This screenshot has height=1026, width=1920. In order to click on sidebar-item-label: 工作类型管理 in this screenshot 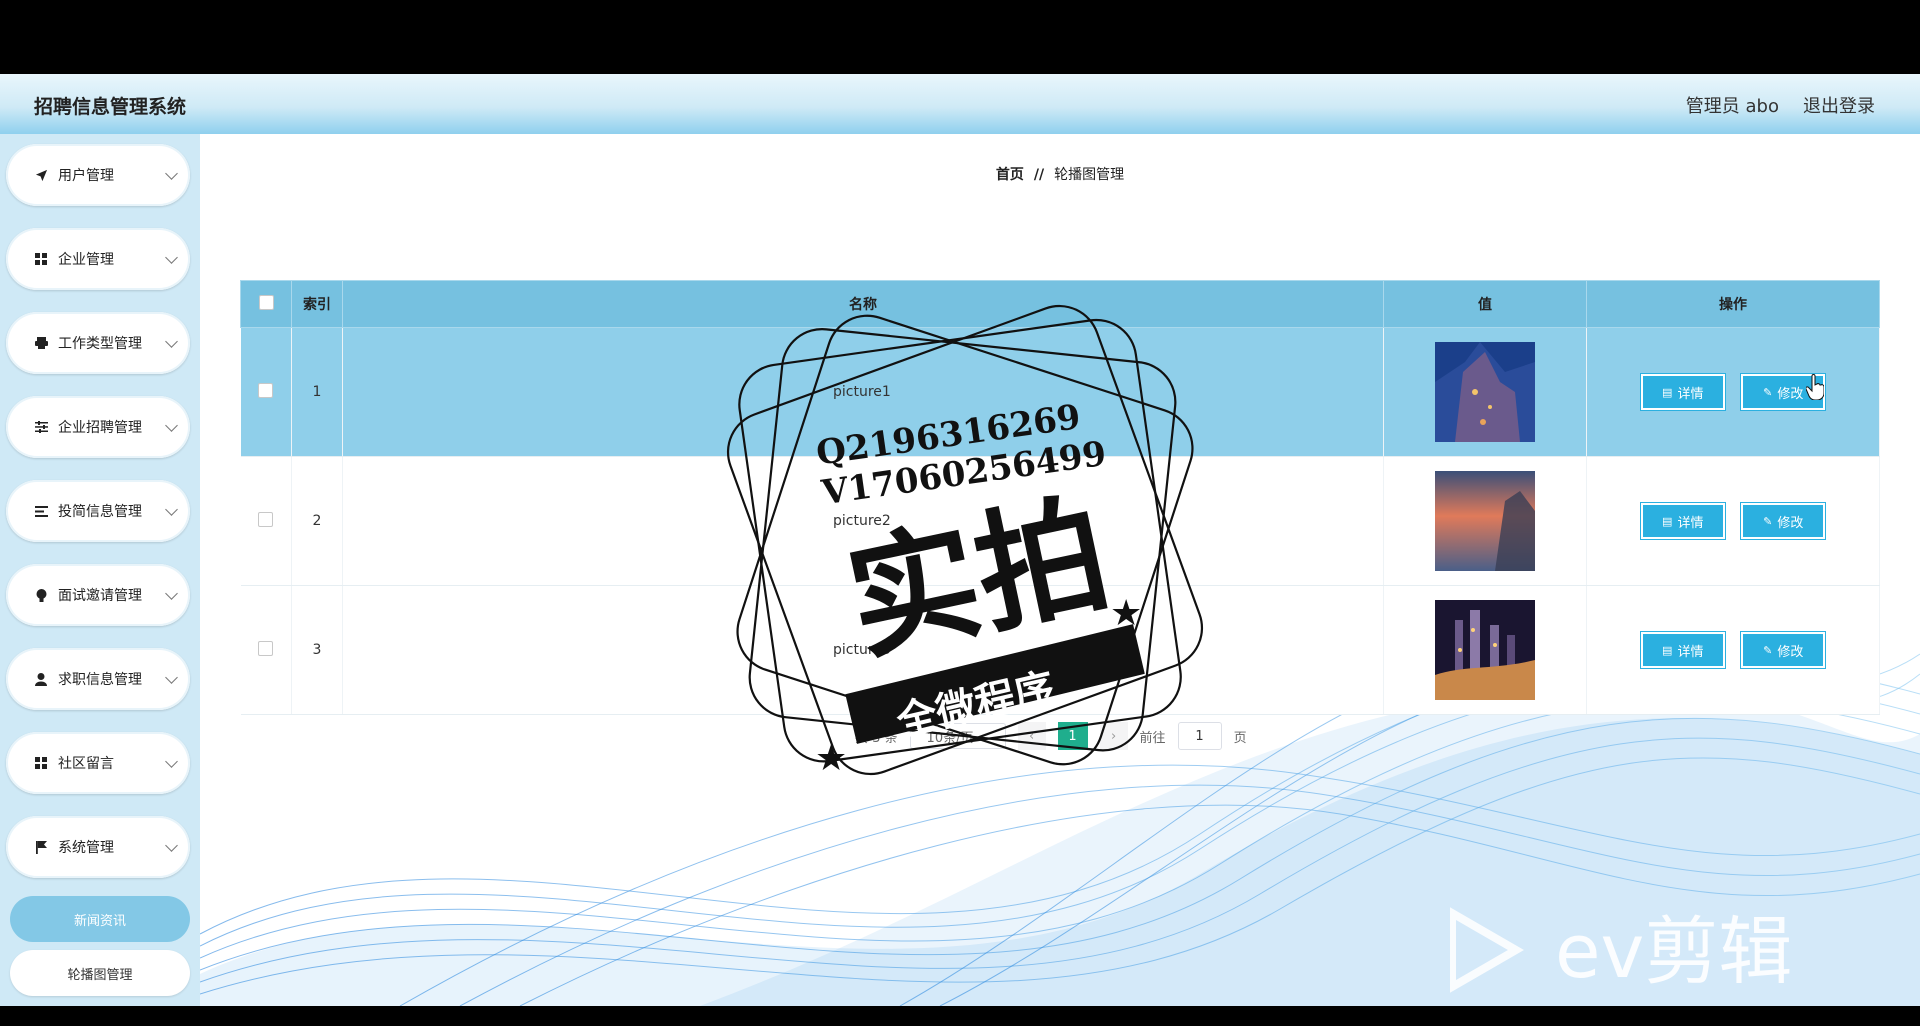, I will do `click(100, 344)`.